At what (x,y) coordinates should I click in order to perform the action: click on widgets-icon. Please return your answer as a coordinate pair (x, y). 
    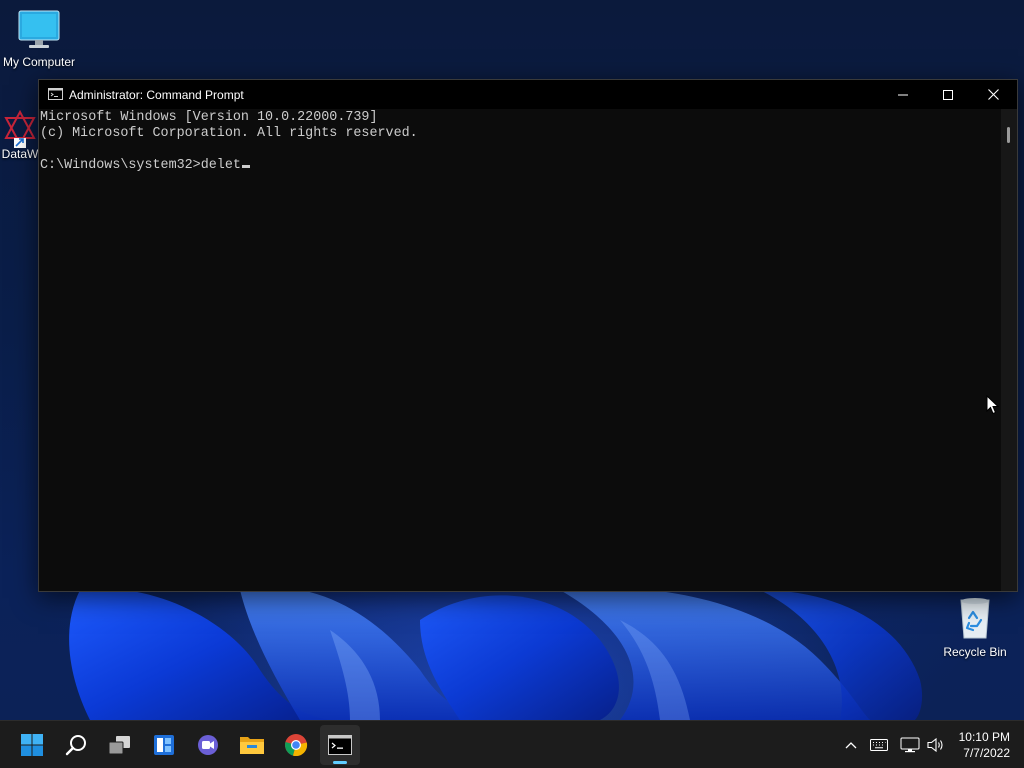
    Looking at the image, I should click on (164, 745).